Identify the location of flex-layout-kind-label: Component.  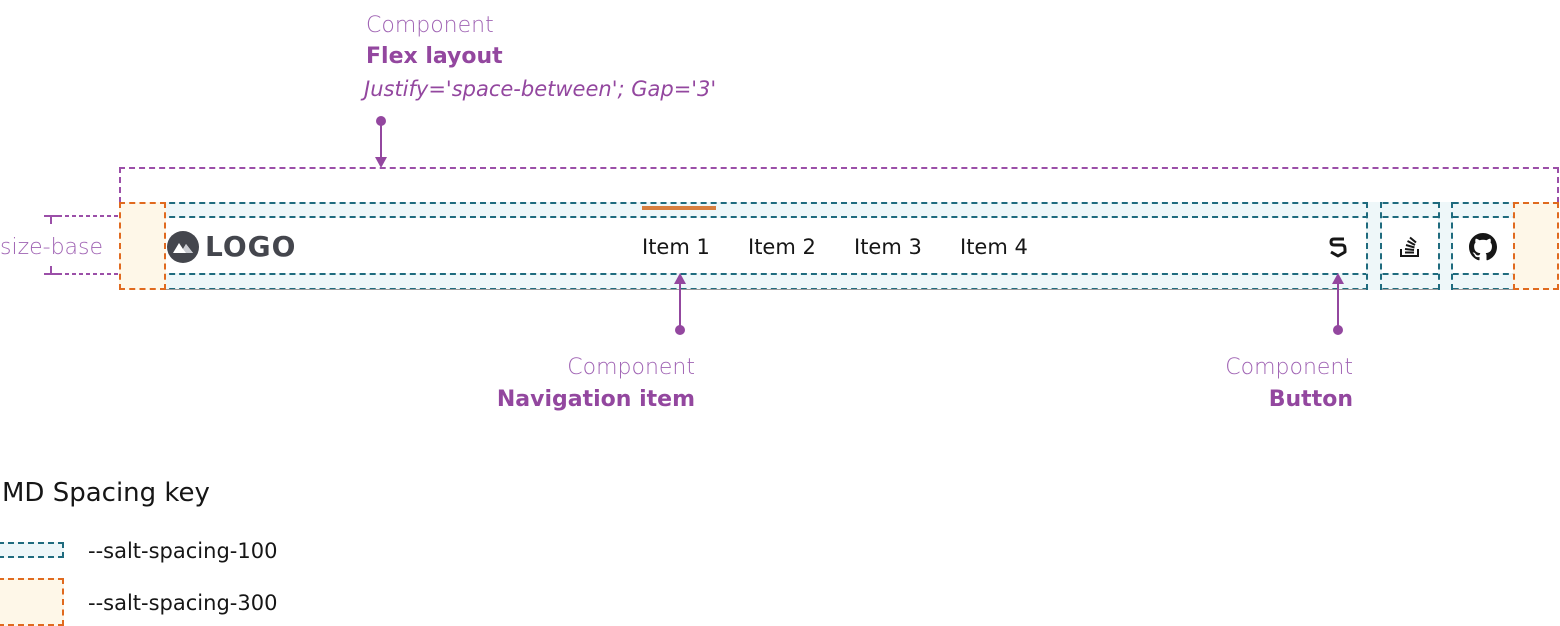
(430, 25).